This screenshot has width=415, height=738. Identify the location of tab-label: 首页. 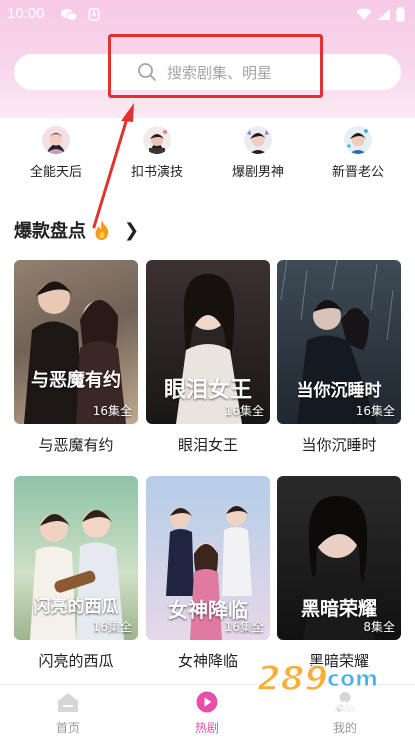
(67, 728).